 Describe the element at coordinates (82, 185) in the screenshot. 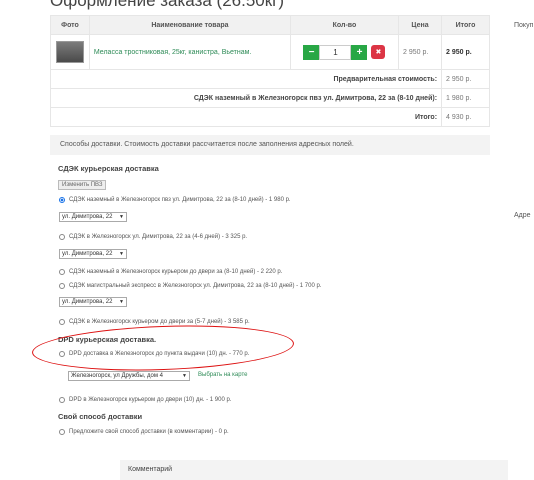

I see `change-pvz-button: Изменить ПВЗ` at that location.